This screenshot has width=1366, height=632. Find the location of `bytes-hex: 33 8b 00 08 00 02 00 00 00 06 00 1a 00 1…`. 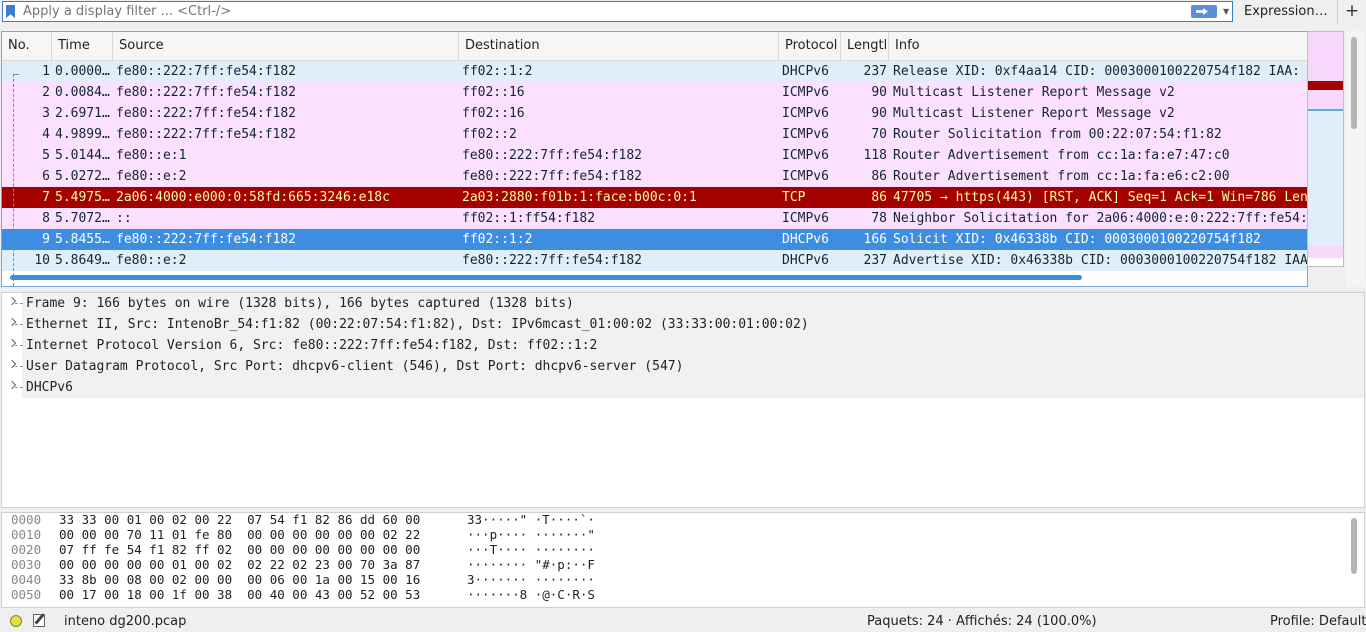

bytes-hex: 33 8b 00 08 00 02 00 00 00 06 00 1a 00 1… is located at coordinates (240, 579).